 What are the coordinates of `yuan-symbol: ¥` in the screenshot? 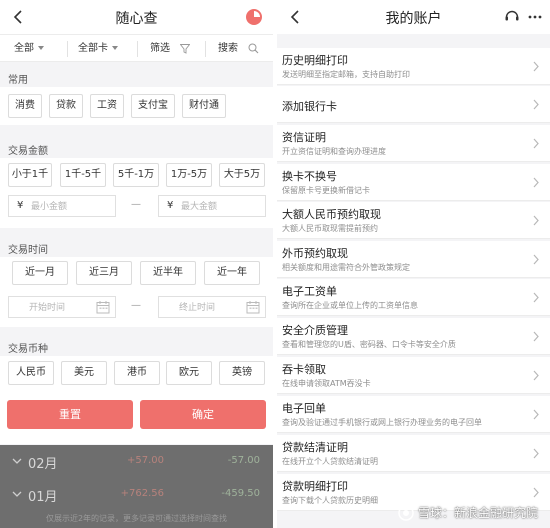 It's located at (20, 205).